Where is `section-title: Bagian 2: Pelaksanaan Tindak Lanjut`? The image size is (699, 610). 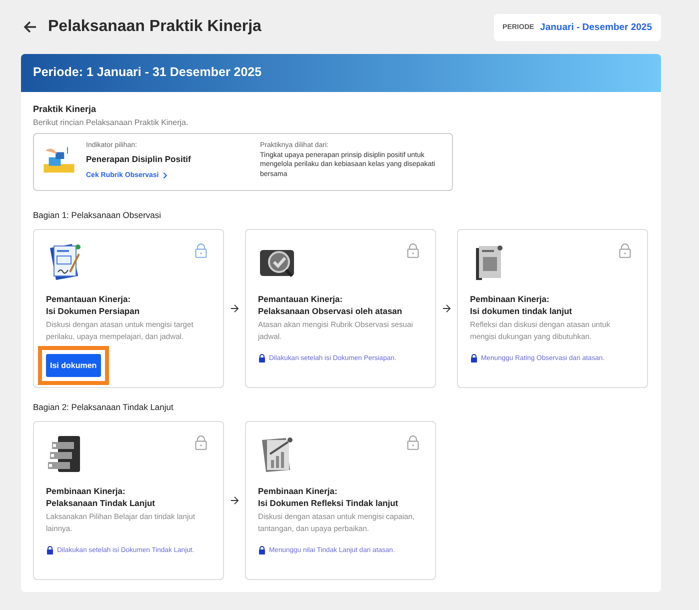 section-title: Bagian 2: Pelaksanaan Tindak Lanjut is located at coordinates (103, 407).